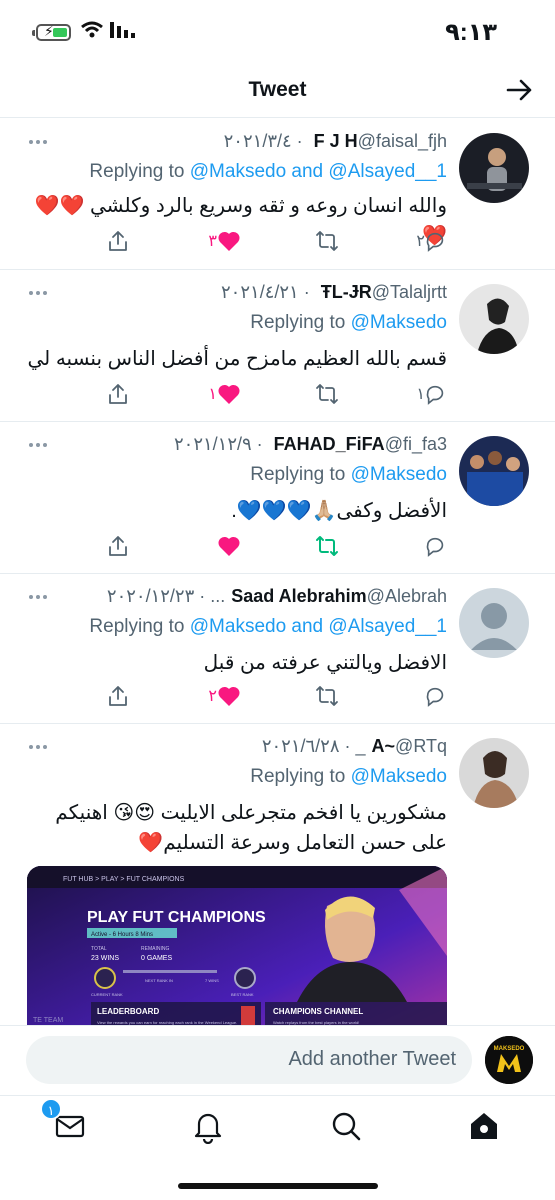 The image size is (555, 1200). Describe the element at coordinates (124, 879) in the screenshot. I see `media-breadcrumb: FUT HUB > PLAY > FUT CHAMPIONS` at that location.